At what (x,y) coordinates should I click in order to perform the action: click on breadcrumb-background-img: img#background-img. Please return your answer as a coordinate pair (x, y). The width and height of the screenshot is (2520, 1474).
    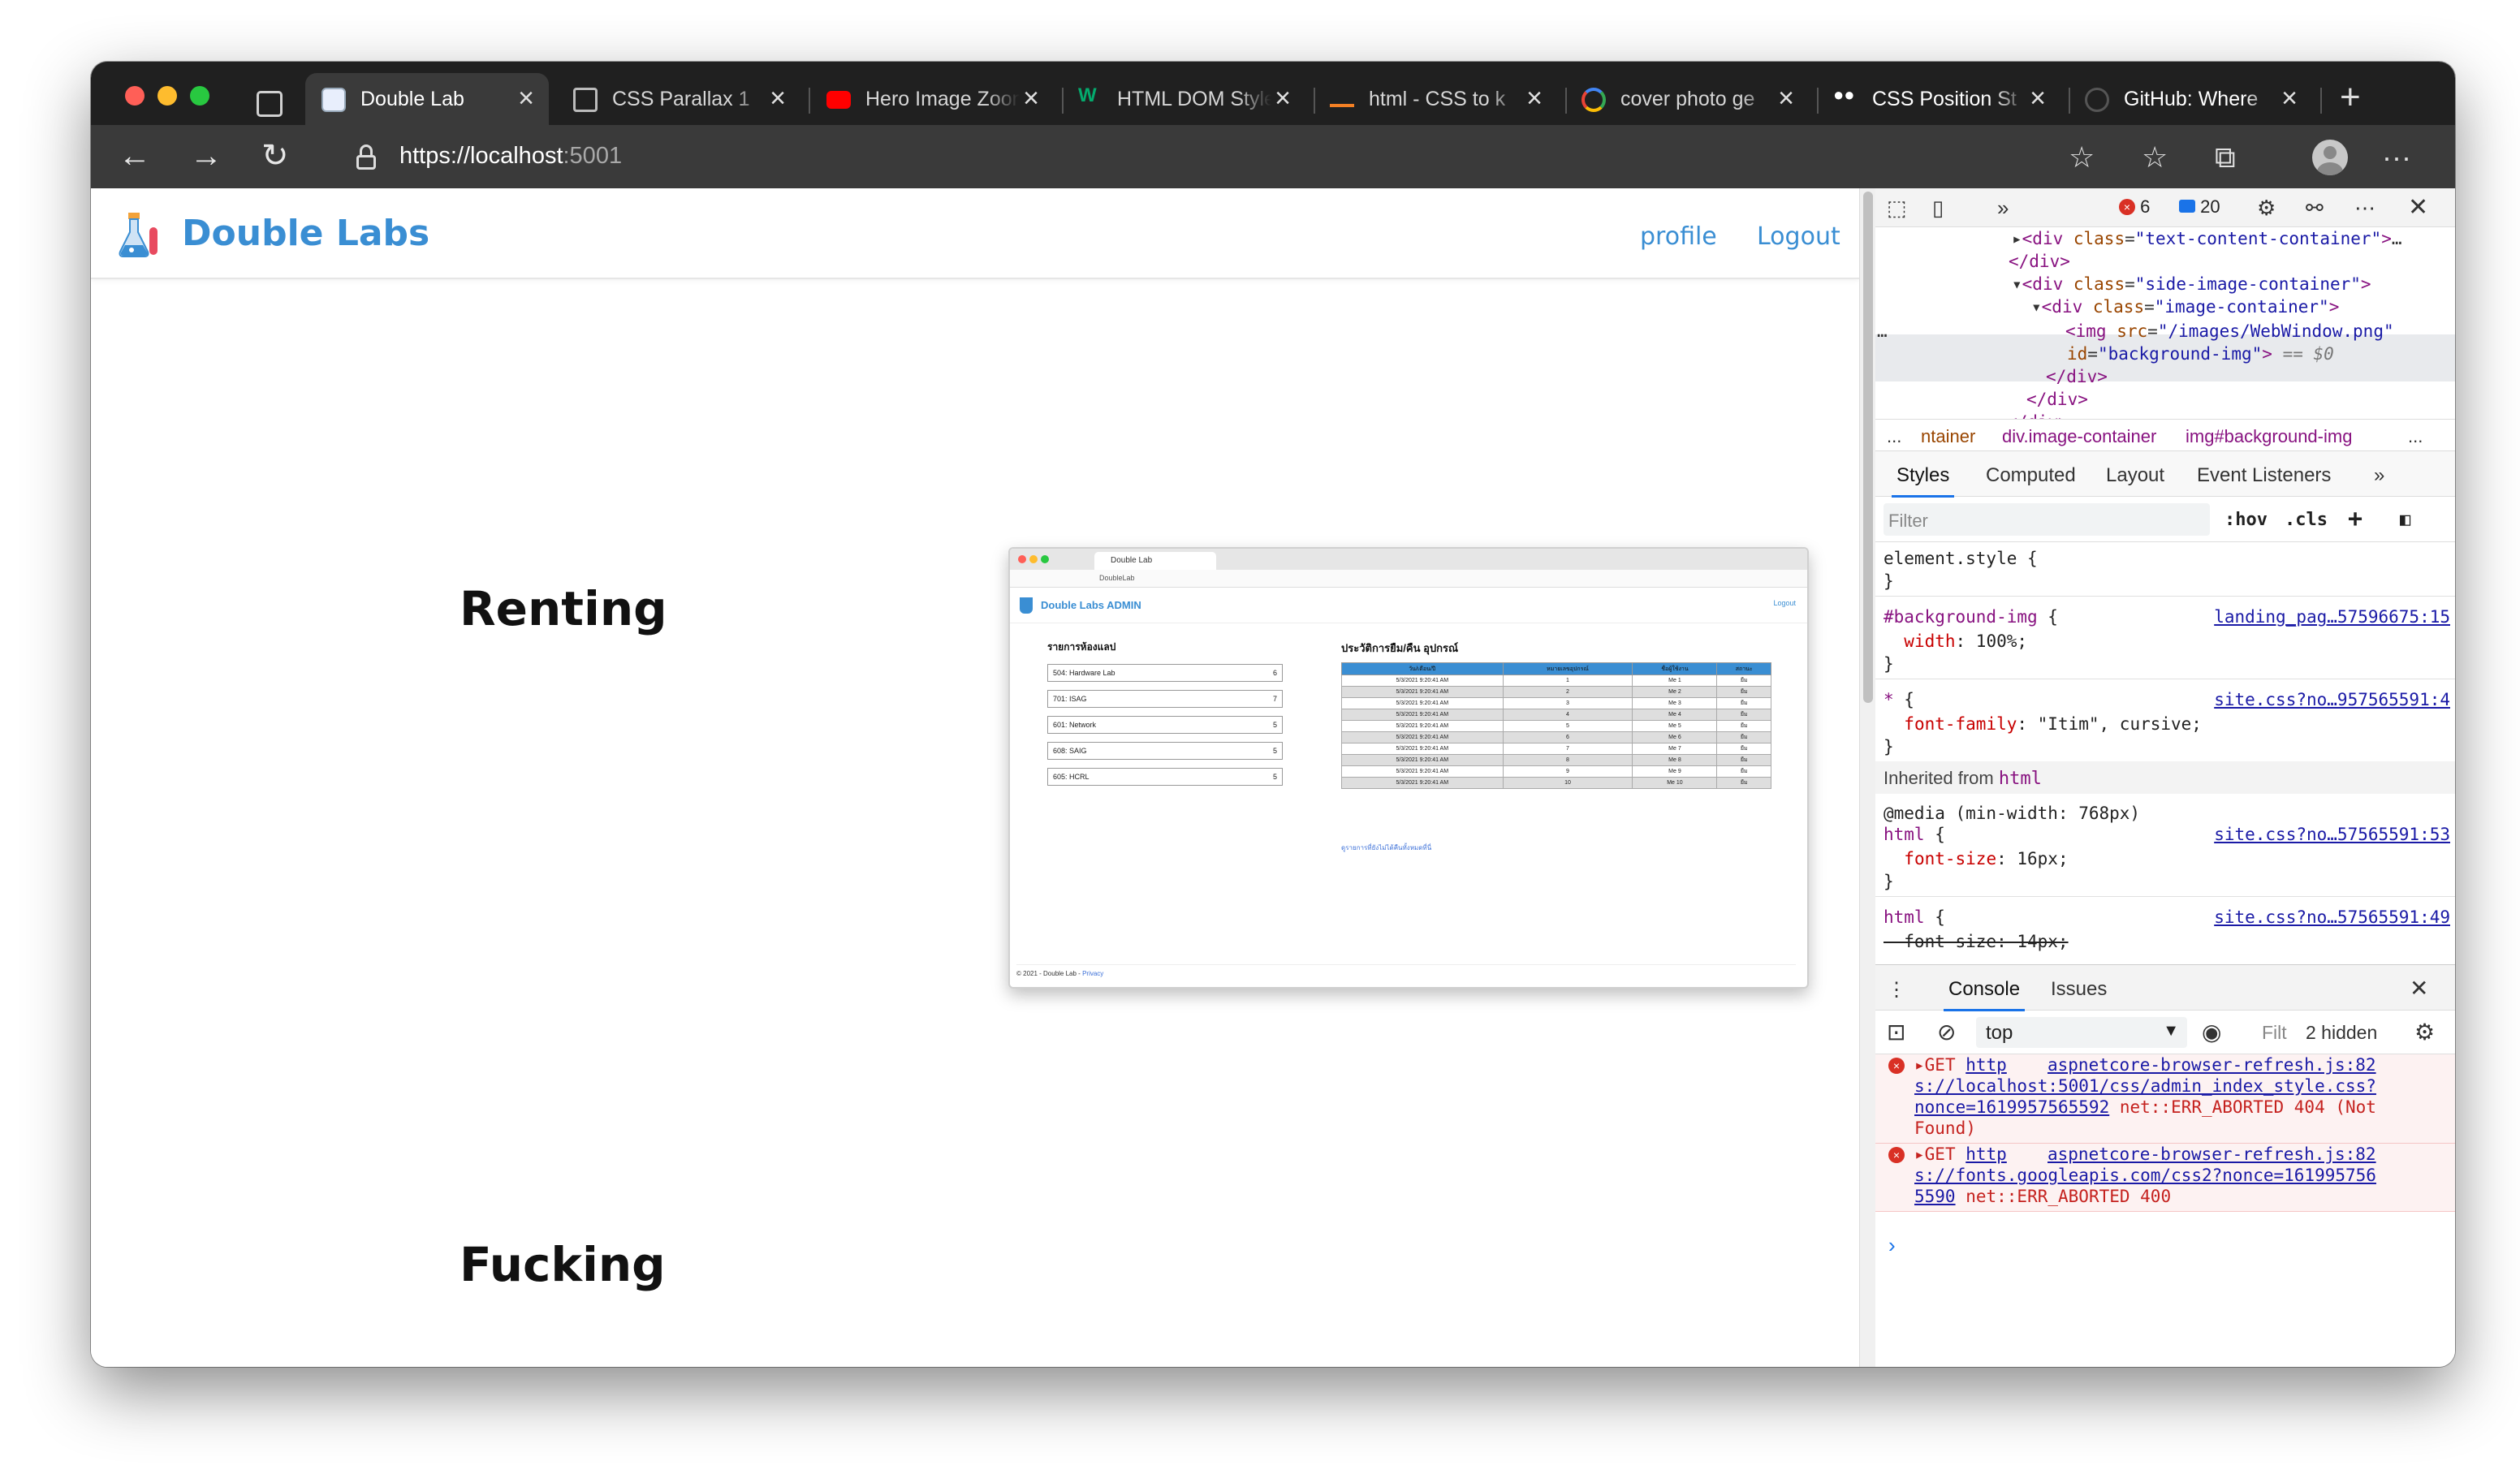
    Looking at the image, I should click on (2269, 436).